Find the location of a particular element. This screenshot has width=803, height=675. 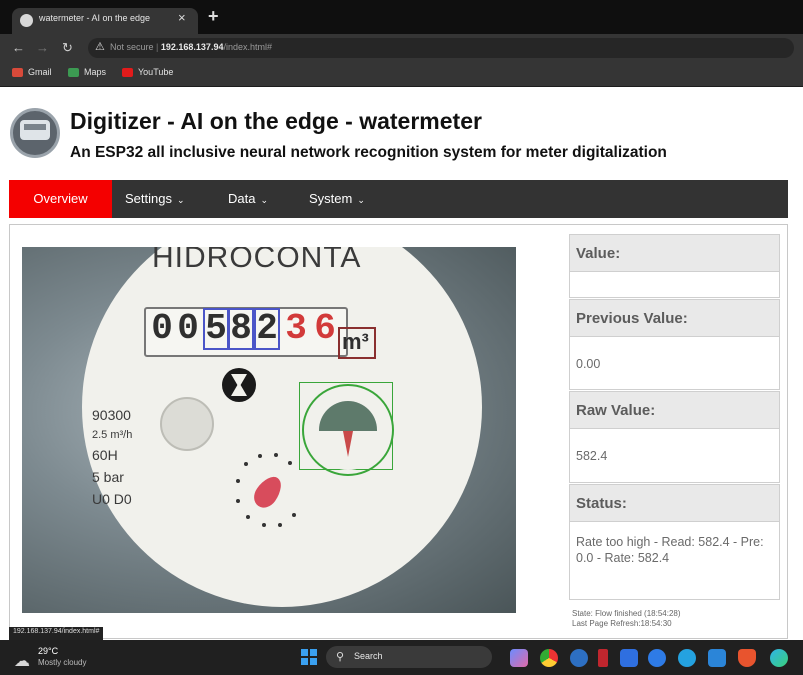

app-blue-icon is located at coordinates (629, 658).